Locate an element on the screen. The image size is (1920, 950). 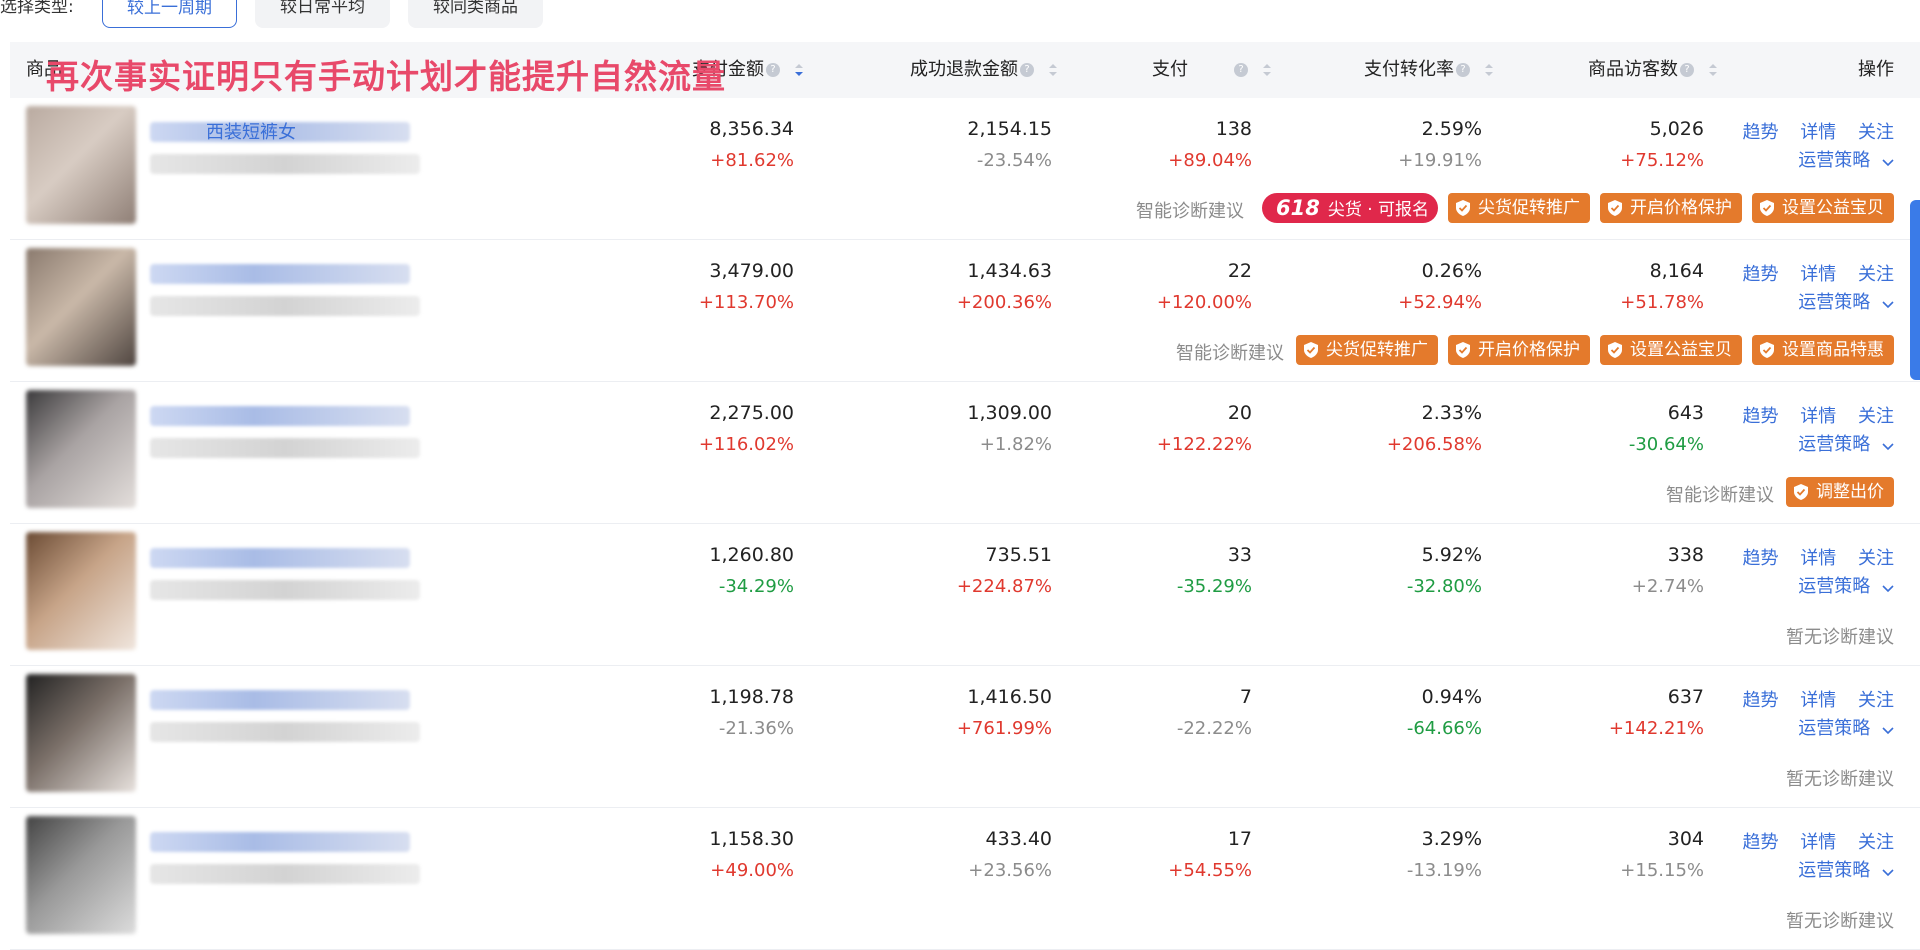
cell-count-change: -35.29% is located at coordinates (1214, 586).